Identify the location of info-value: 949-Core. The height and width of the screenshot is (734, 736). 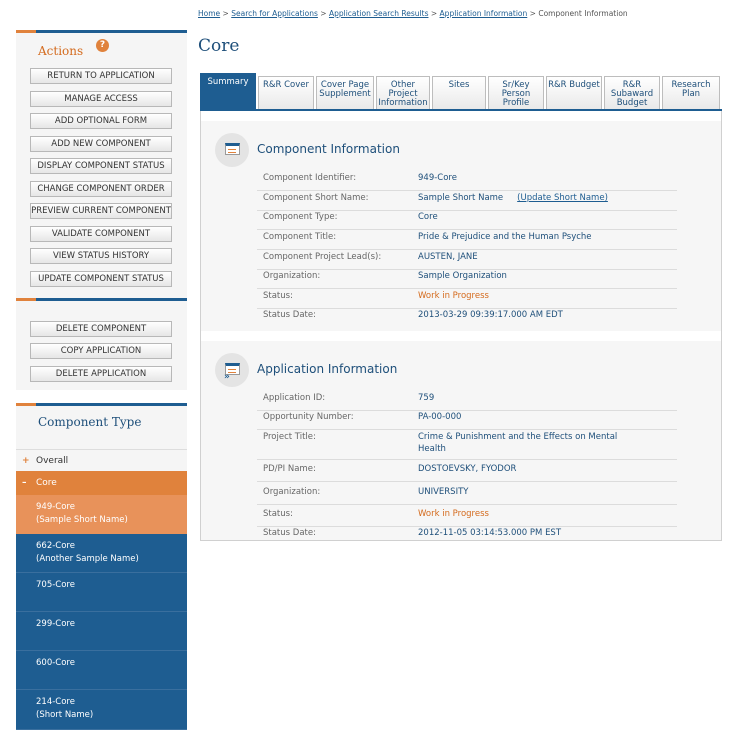
(437, 178).